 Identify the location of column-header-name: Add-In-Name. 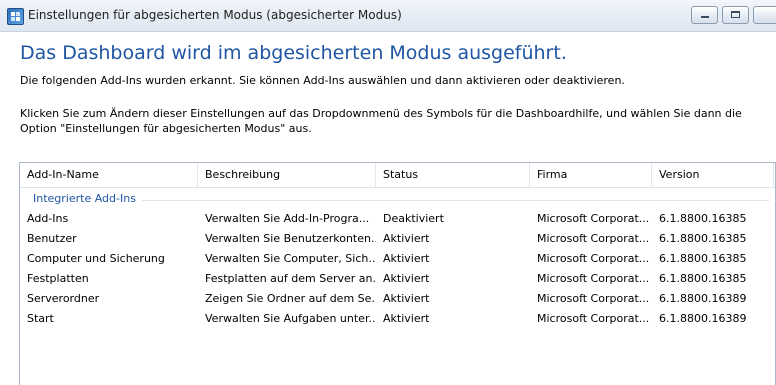
(109, 175).